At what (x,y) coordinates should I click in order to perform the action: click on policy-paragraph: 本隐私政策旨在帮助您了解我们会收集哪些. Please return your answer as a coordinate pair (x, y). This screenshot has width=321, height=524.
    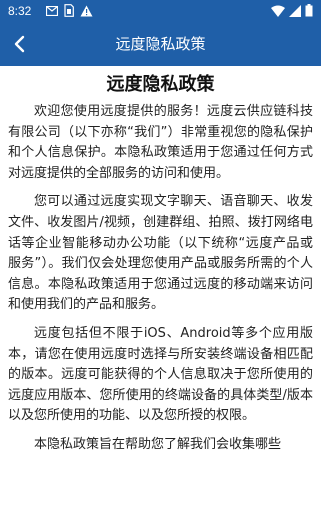
    Looking at the image, I should click on (158, 444).